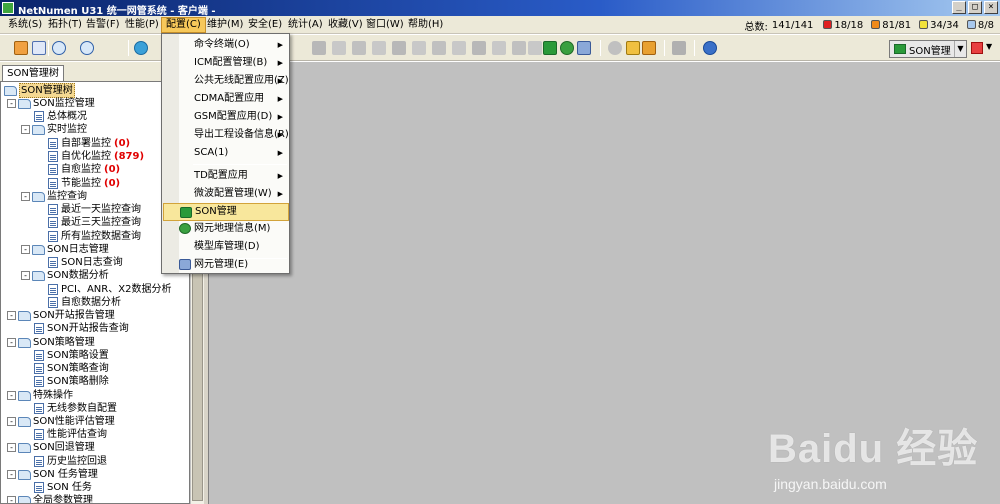 Image resolution: width=1000 pixels, height=504 pixels. Describe the element at coordinates (40, 395) in the screenshot. I see `tree-node: - 特殊操作` at that location.